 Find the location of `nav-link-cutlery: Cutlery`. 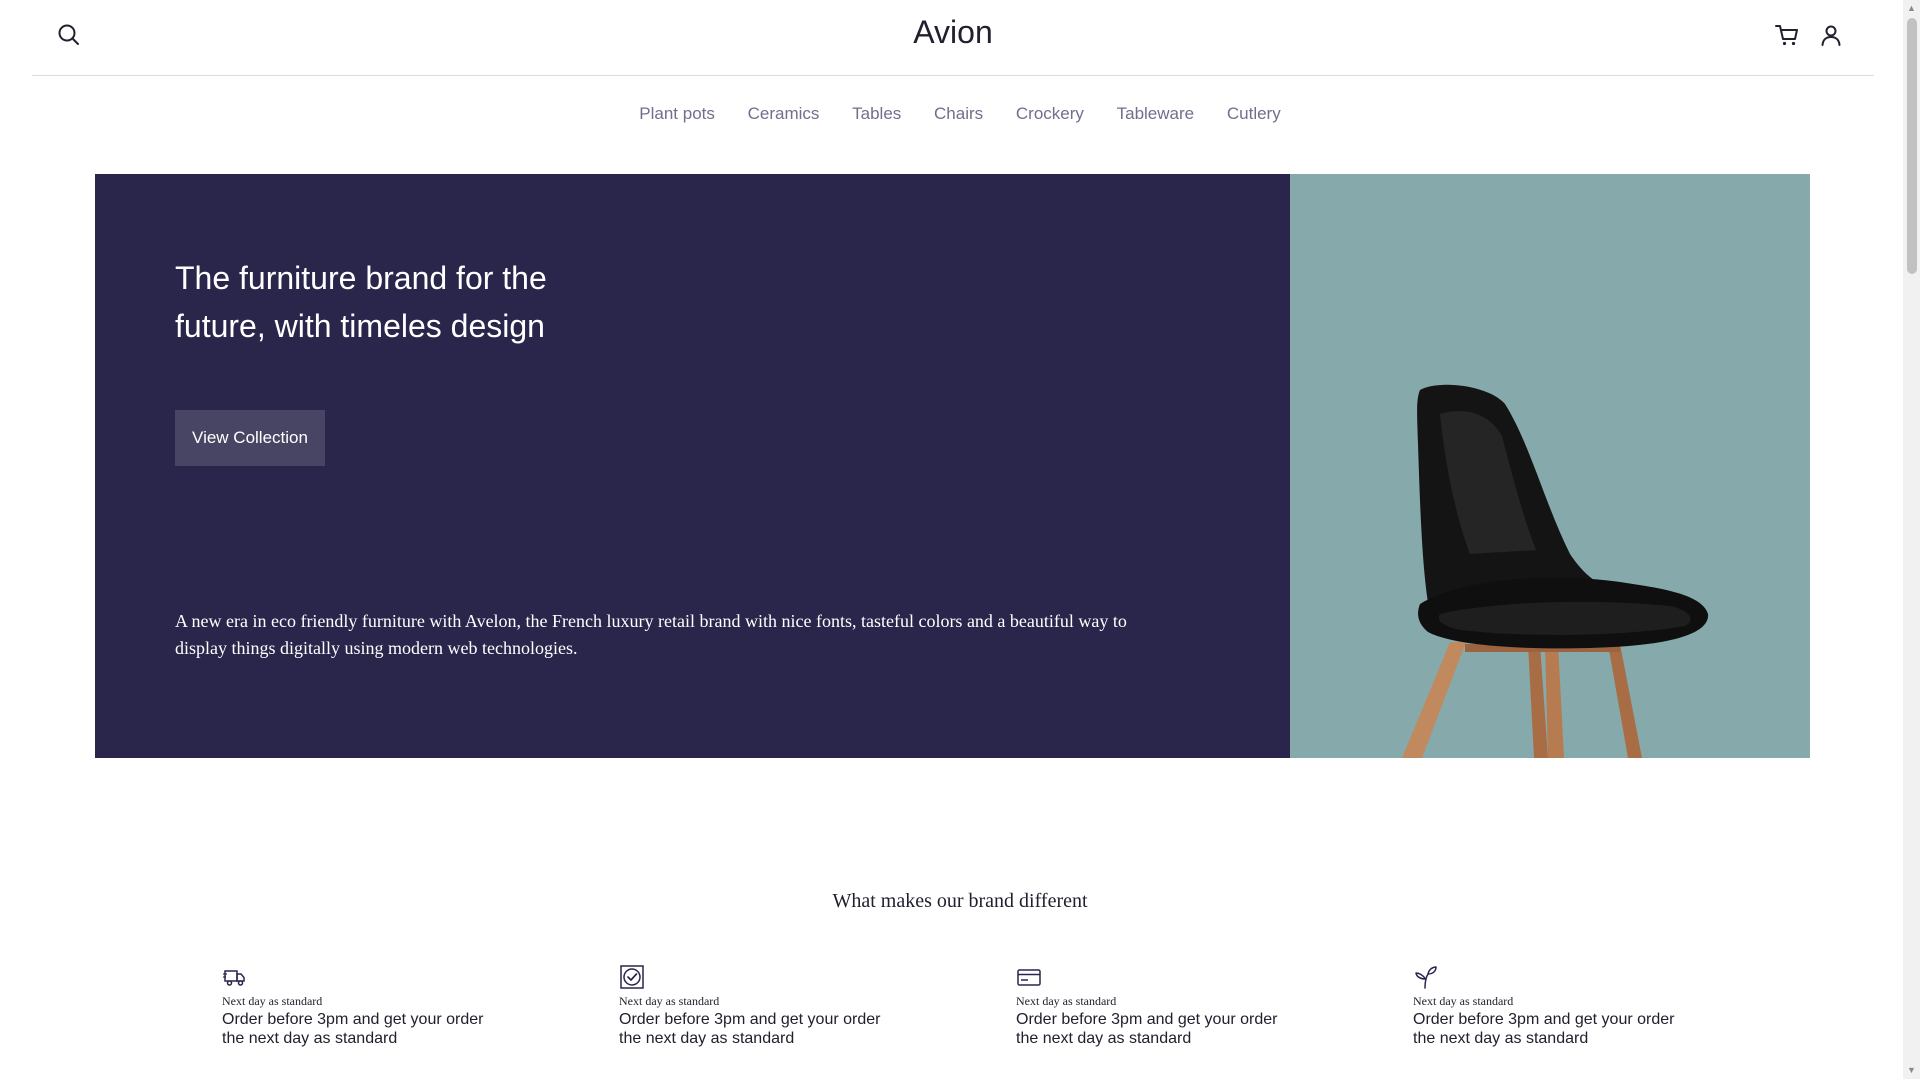

nav-link-cutlery: Cutlery is located at coordinates (1254, 113).